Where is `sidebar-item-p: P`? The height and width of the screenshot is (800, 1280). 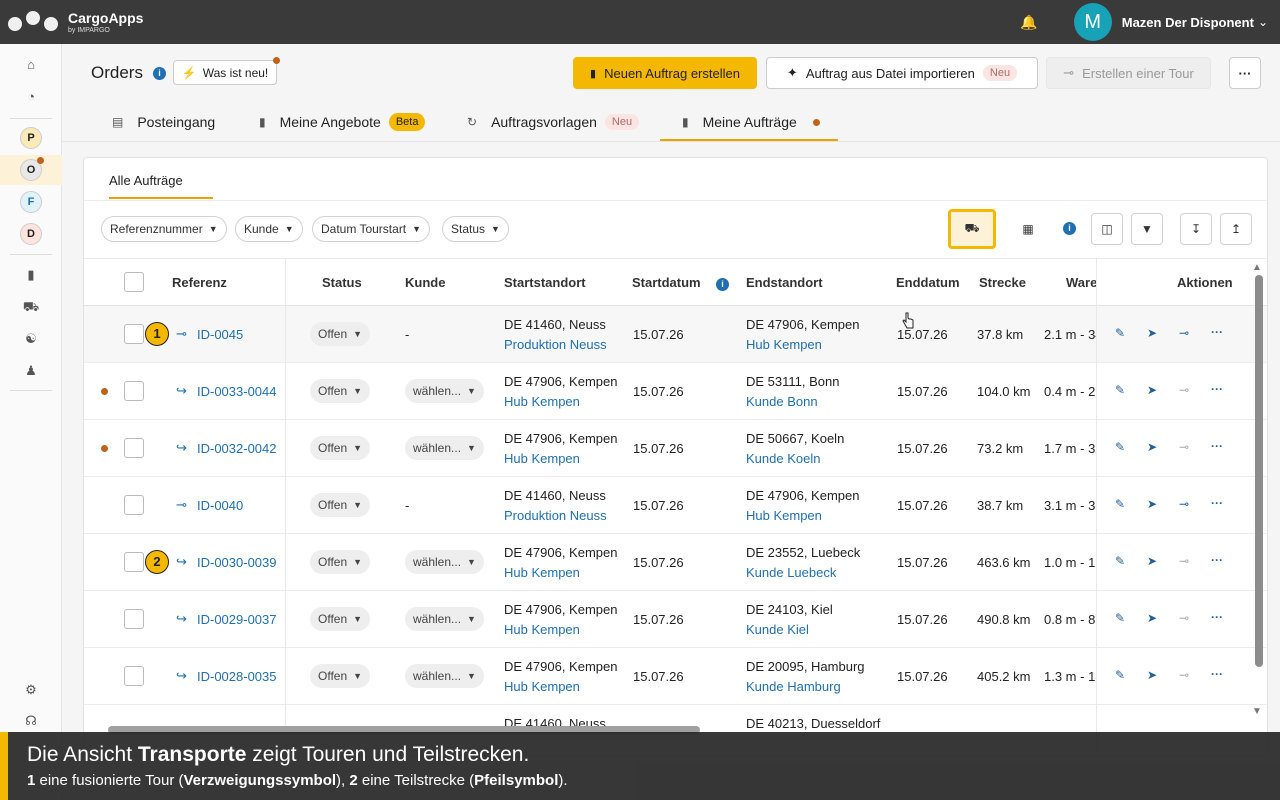
sidebar-item-p: P is located at coordinates (31, 138).